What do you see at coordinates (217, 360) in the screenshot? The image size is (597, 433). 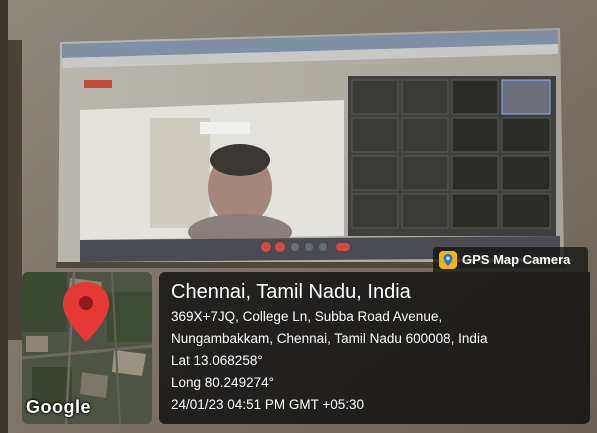 I see `latitude-value: Lat 13.068258°` at bounding box center [217, 360].